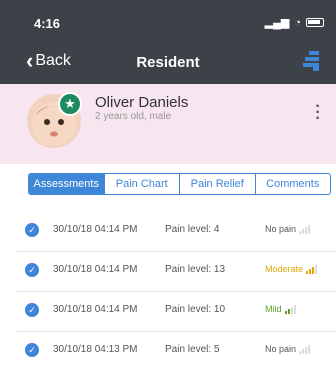 Image resolution: width=336 pixels, height=367 pixels. What do you see at coordinates (315, 22) in the screenshot?
I see `battery-icon` at bounding box center [315, 22].